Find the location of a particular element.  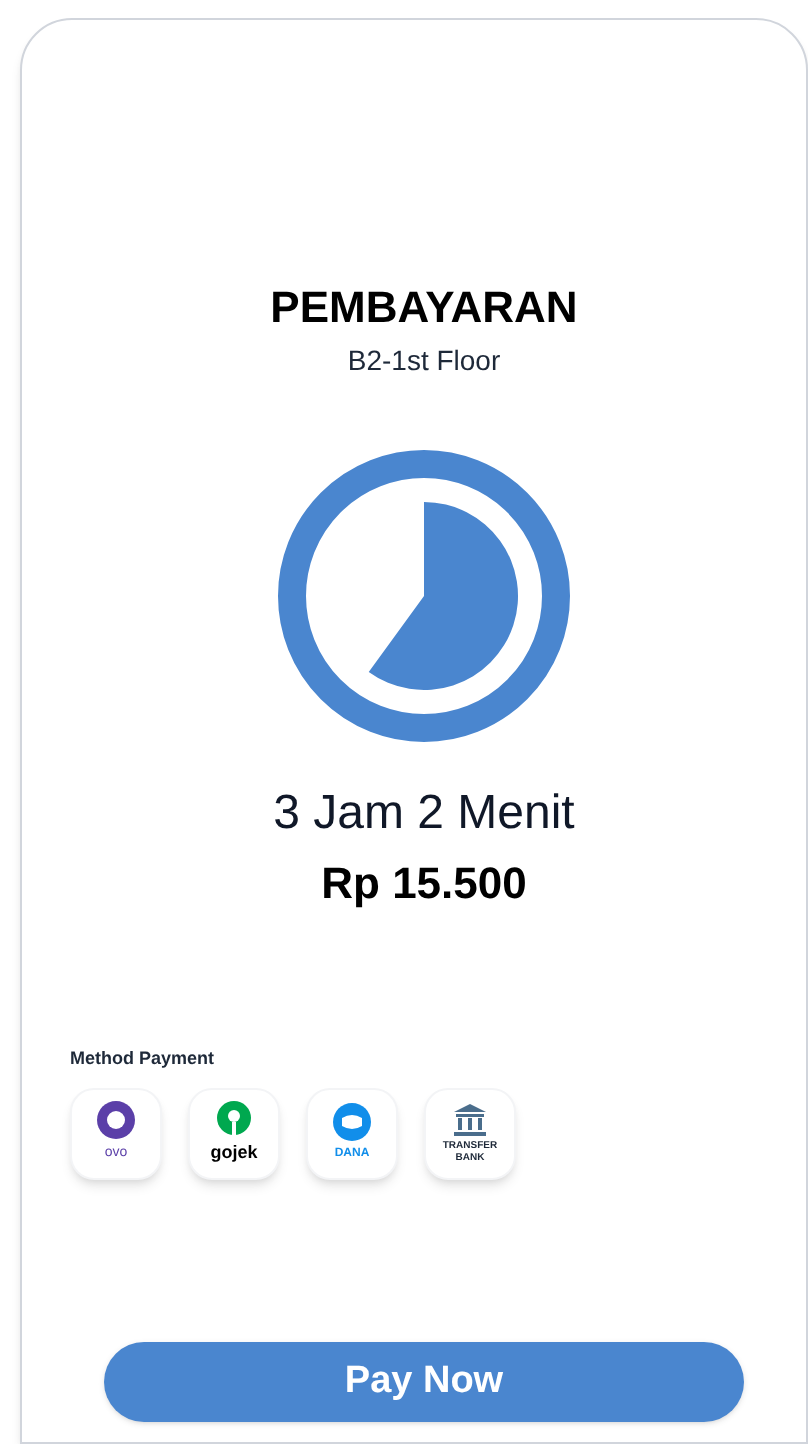

timer-icon is located at coordinates (424, 595).